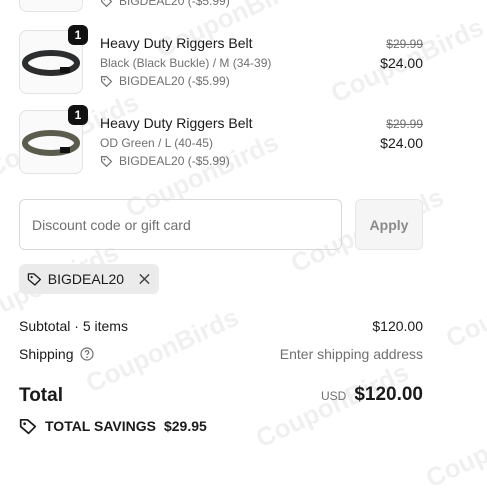 The height and width of the screenshot is (494, 487). I want to click on shipping-label-row: Shipping, so click(56, 354).